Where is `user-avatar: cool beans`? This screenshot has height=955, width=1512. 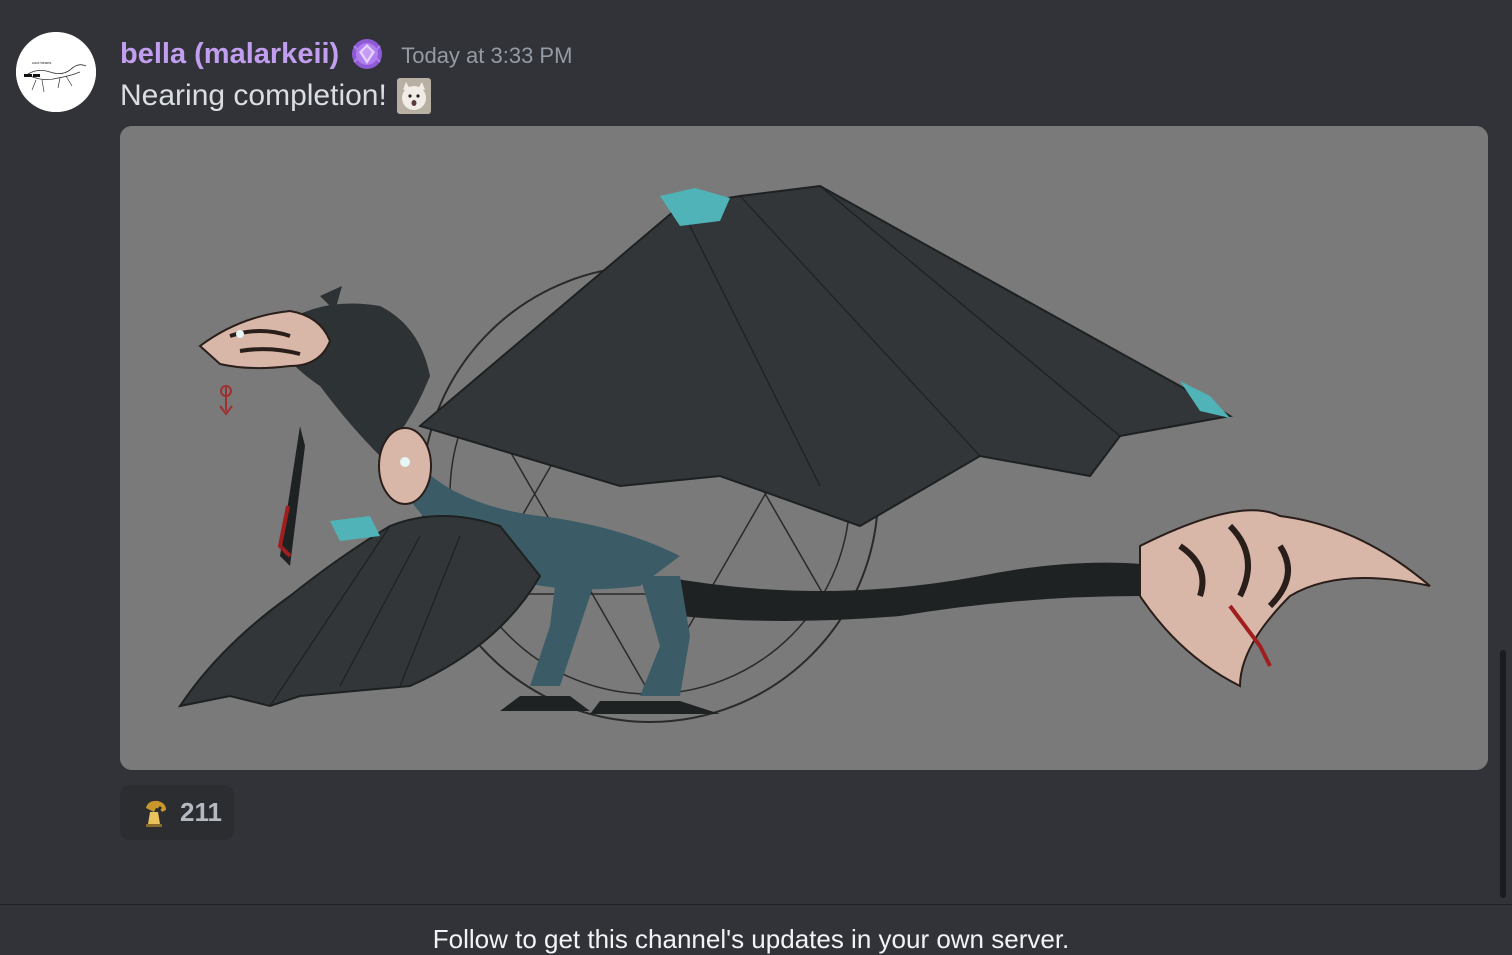 user-avatar: cool beans is located at coordinates (56, 72).